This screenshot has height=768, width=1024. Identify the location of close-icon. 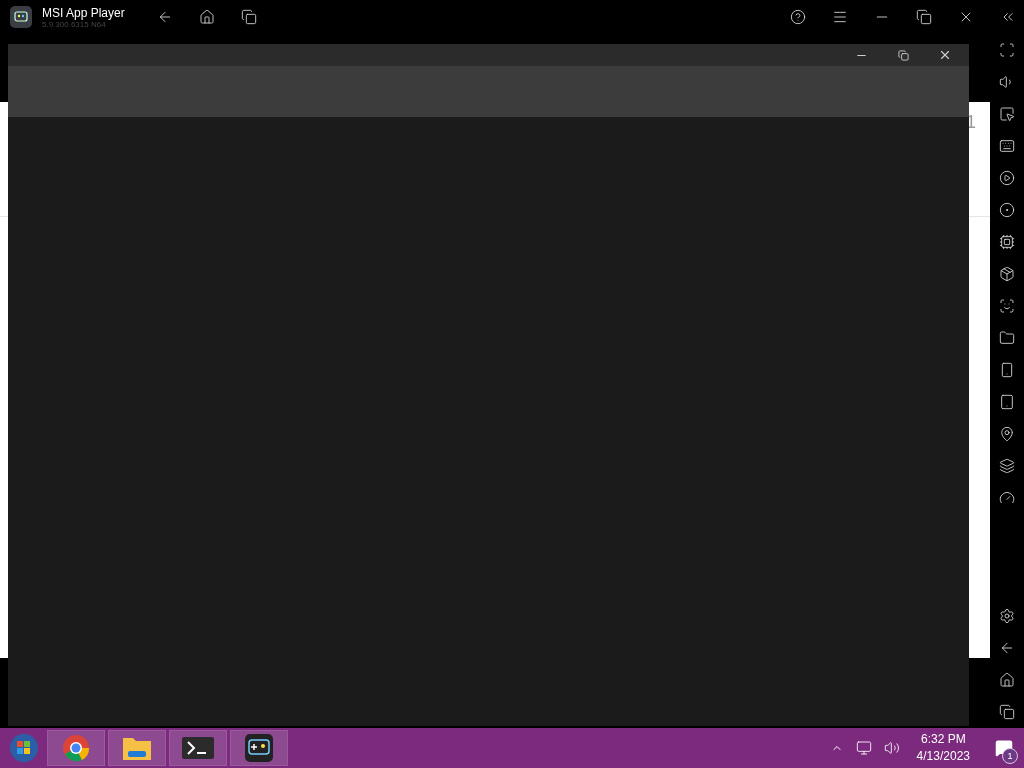
(945, 55).